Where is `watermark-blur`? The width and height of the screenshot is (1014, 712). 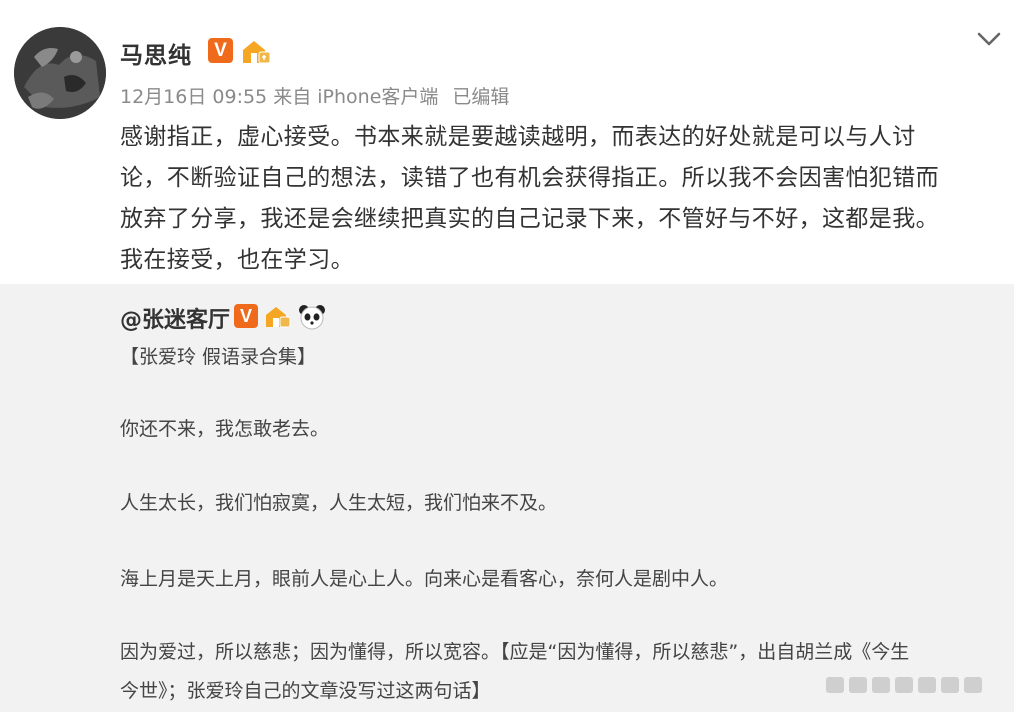
watermark-blur is located at coordinates (914, 685).